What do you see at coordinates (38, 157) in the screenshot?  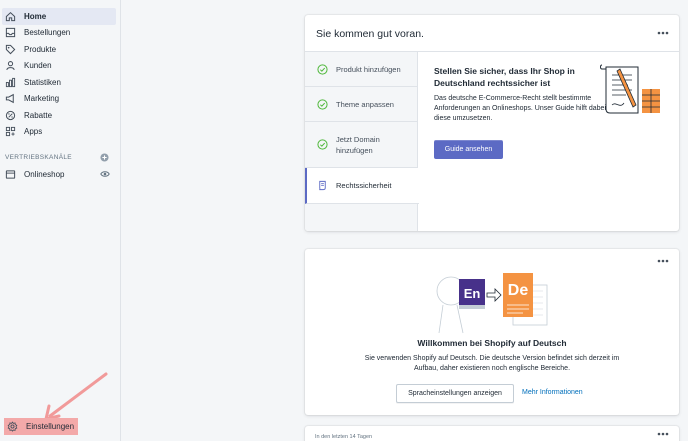 I see `sales-channels-heading: VERTRIEBSKANÄLE` at bounding box center [38, 157].